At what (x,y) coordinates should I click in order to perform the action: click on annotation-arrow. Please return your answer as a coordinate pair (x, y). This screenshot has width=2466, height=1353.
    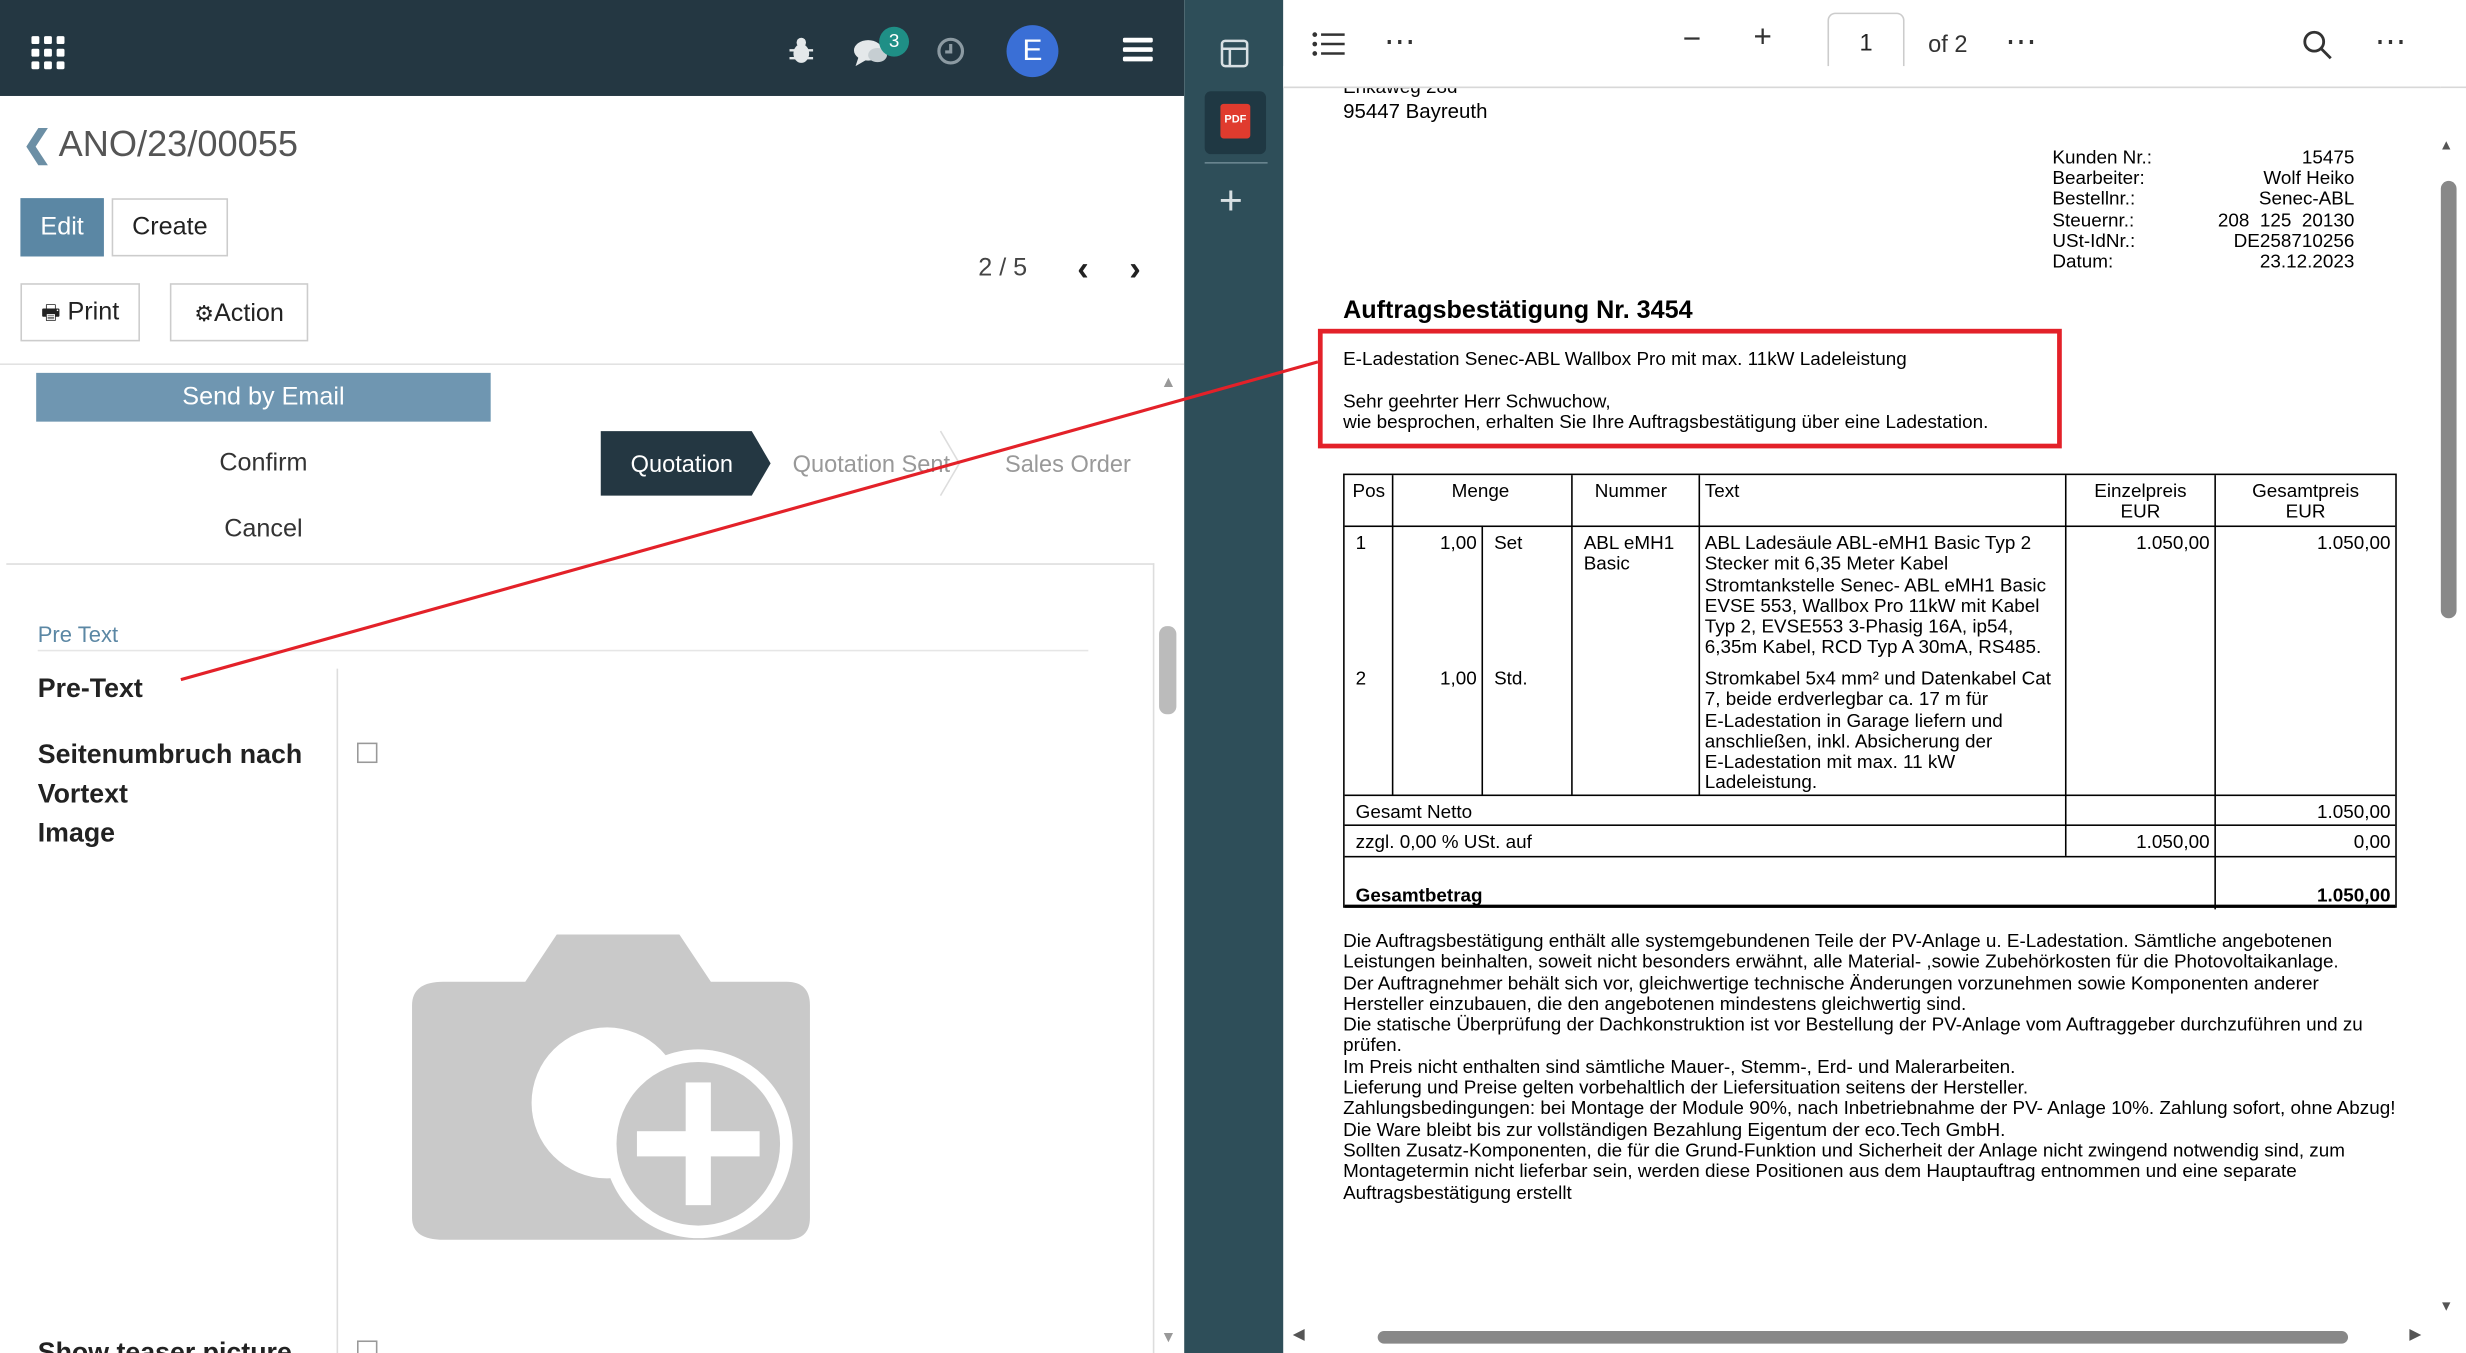
    Looking at the image, I should click on (749, 521).